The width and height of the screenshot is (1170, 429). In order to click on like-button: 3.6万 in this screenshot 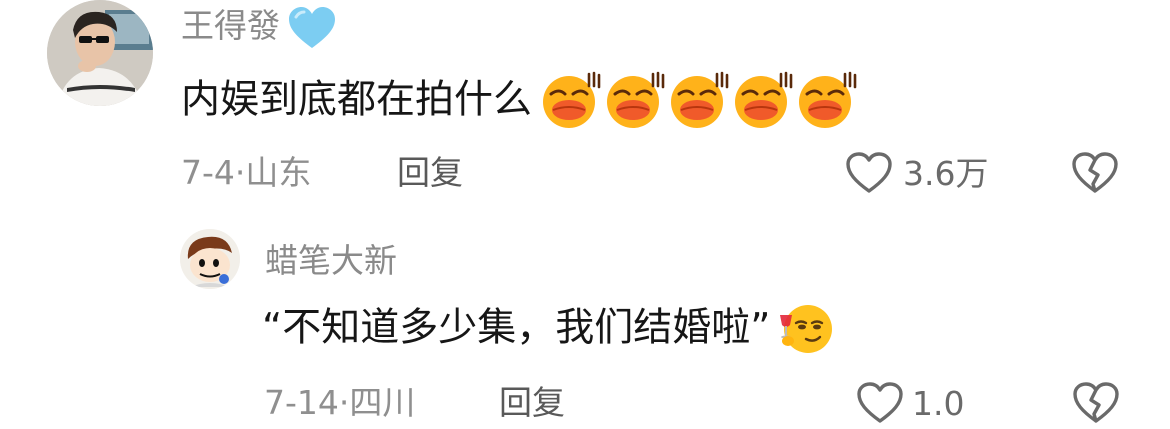, I will do `click(916, 173)`.